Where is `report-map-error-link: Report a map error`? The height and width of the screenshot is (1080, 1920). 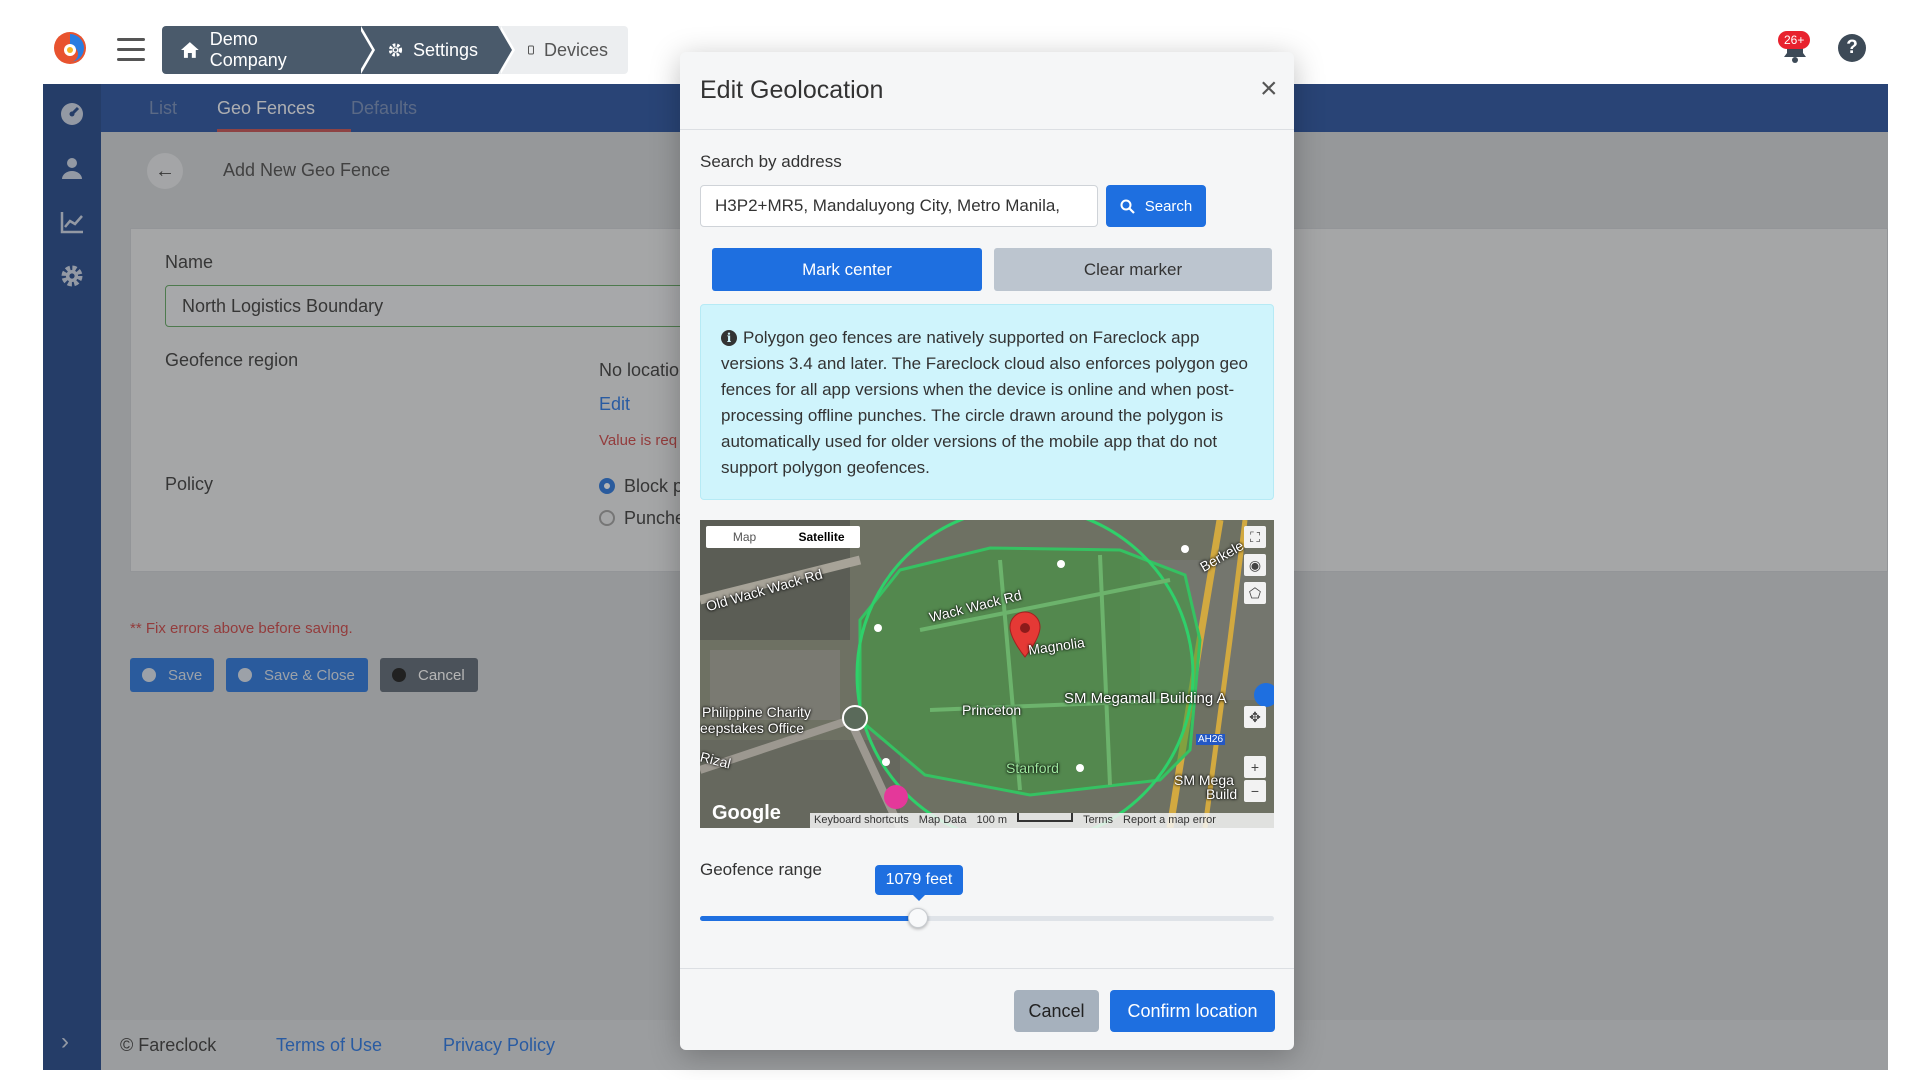
report-map-error-link: Report a map error is located at coordinates (1169, 820).